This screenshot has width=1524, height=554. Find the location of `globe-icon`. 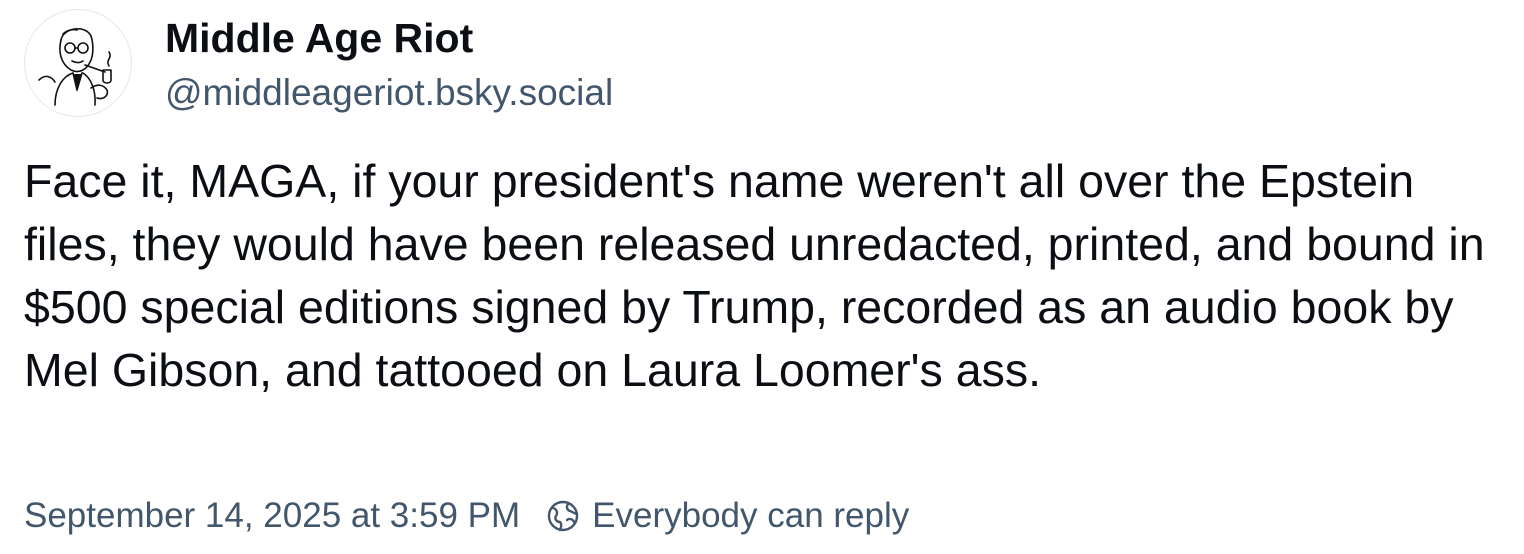

globe-icon is located at coordinates (563, 516).